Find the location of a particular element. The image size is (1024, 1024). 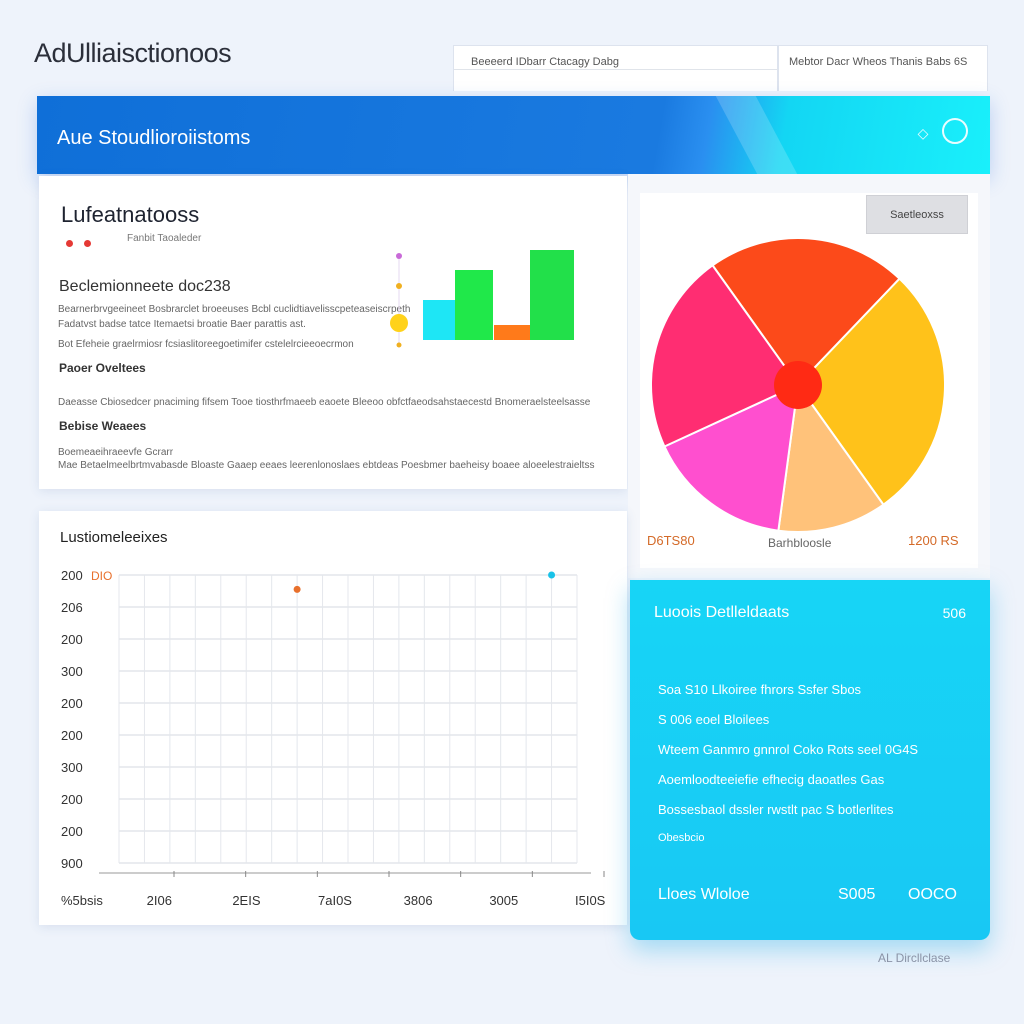

search-toolbar: Beeeerd IDbarr Ctacagy Dabg is located at coordinates (616, 68).